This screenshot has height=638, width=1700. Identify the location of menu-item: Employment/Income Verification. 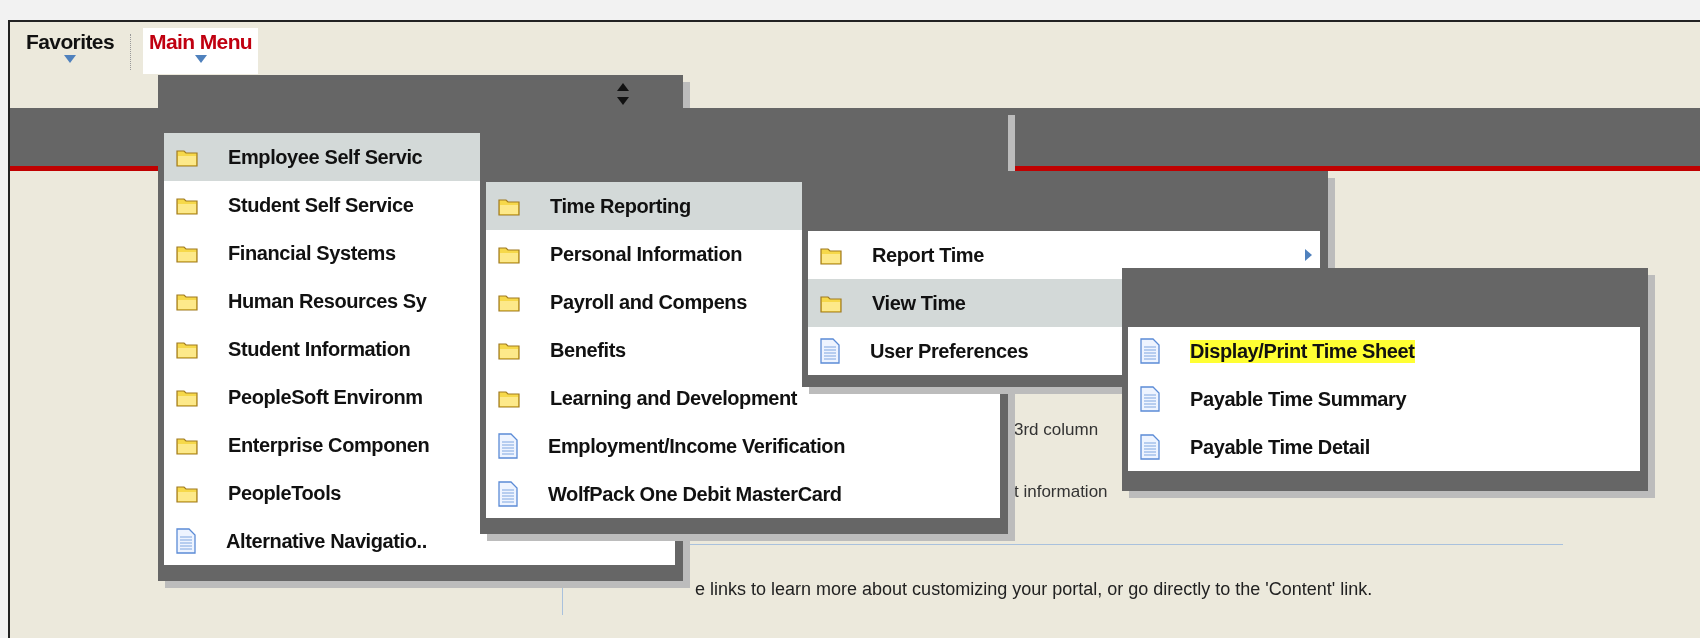
(743, 446).